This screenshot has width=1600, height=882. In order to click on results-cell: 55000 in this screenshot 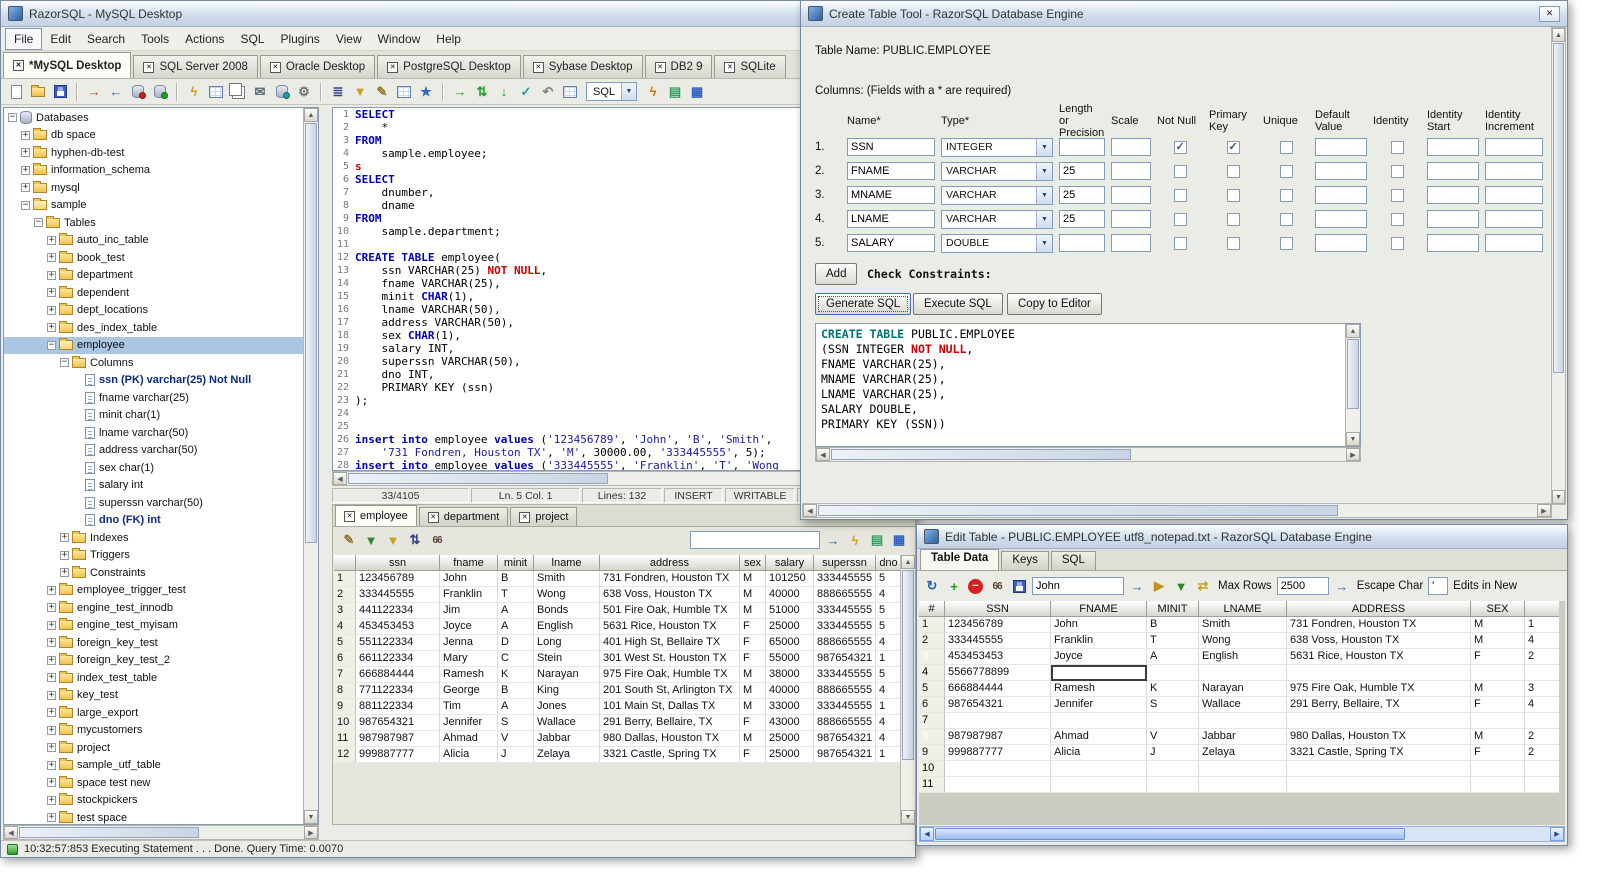, I will do `click(790, 659)`.